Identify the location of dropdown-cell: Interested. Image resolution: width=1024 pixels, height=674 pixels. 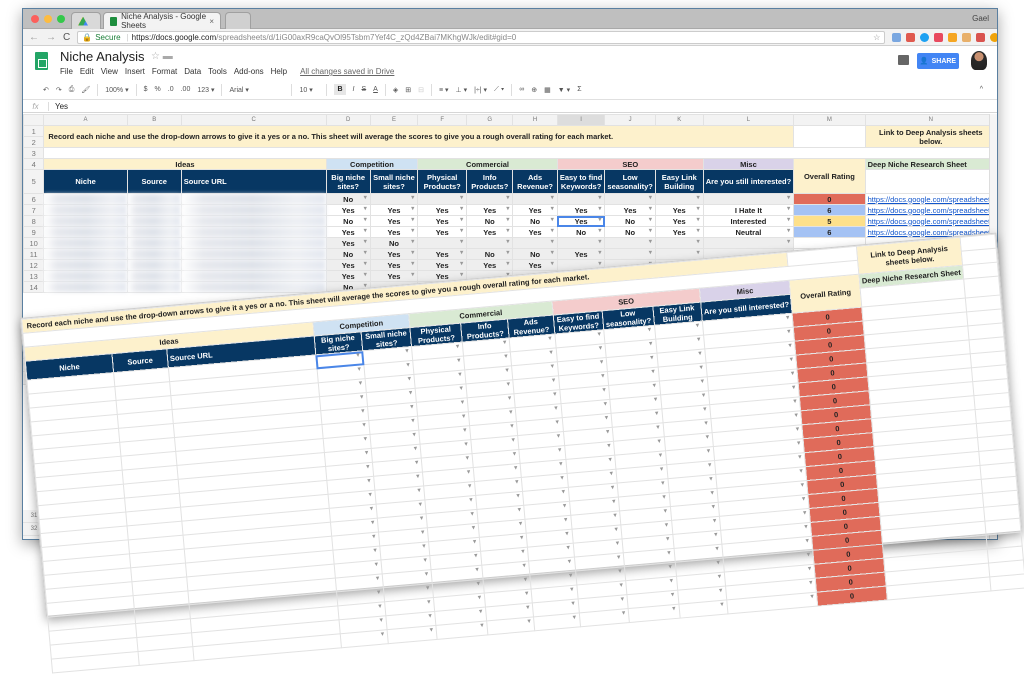
(748, 221).